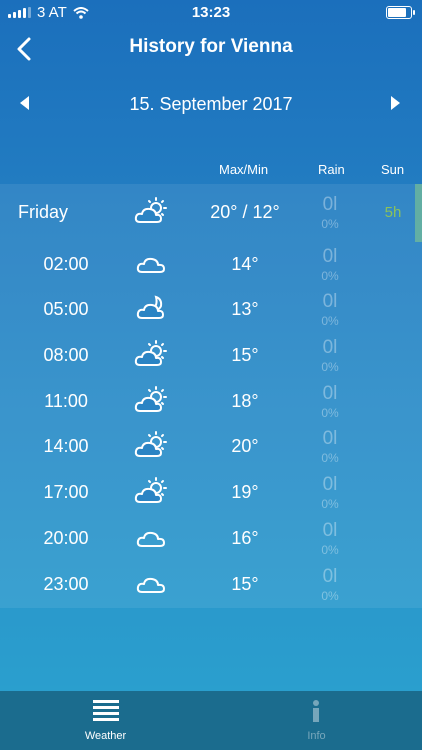 This screenshot has width=422, height=750. What do you see at coordinates (211, 585) in the screenshot?
I see `hour-row: 23:00 15° 0l 0%` at bounding box center [211, 585].